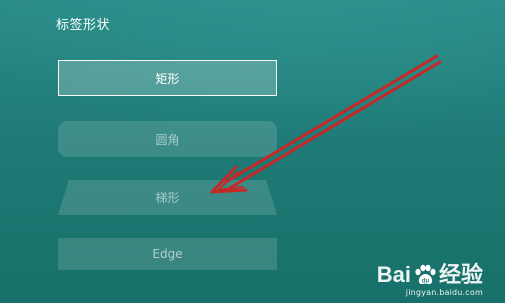  I want to click on shape-option-rectangle: 矩形, so click(167, 78).